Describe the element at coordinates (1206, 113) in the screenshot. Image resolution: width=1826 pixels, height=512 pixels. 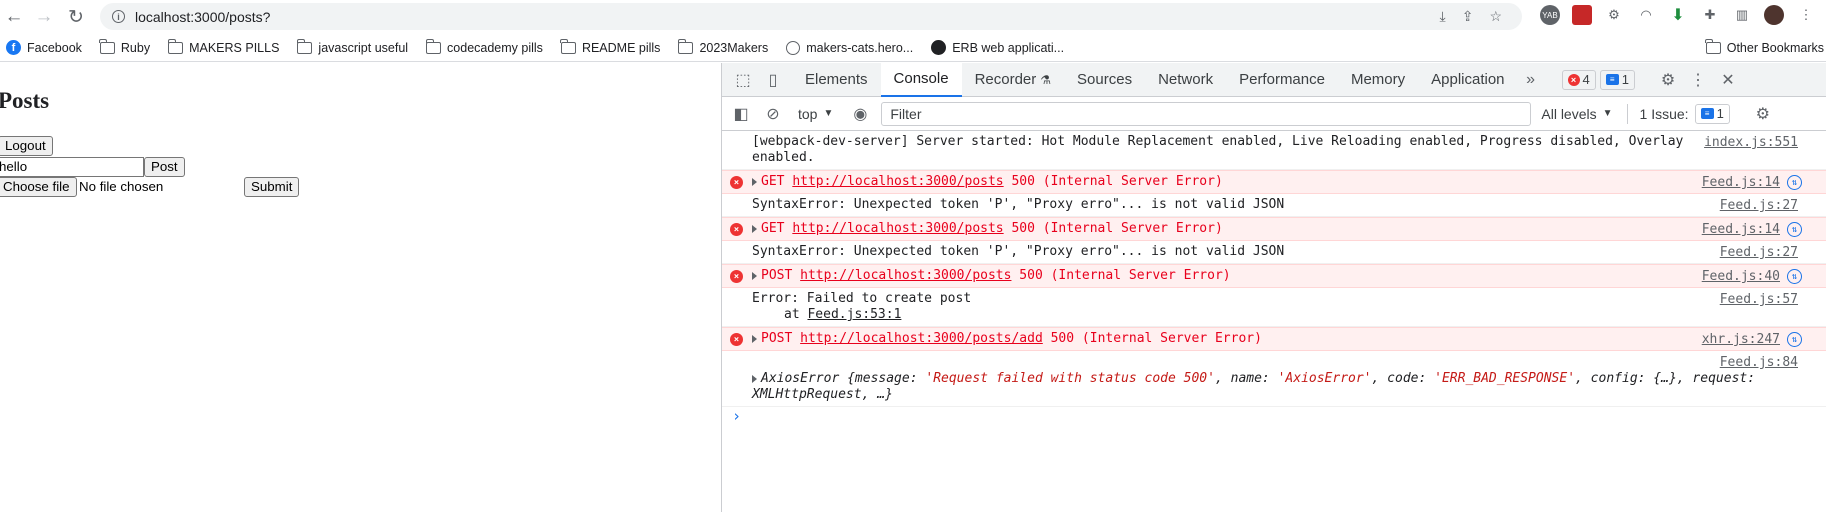
I see `filter-input: Filter` at that location.